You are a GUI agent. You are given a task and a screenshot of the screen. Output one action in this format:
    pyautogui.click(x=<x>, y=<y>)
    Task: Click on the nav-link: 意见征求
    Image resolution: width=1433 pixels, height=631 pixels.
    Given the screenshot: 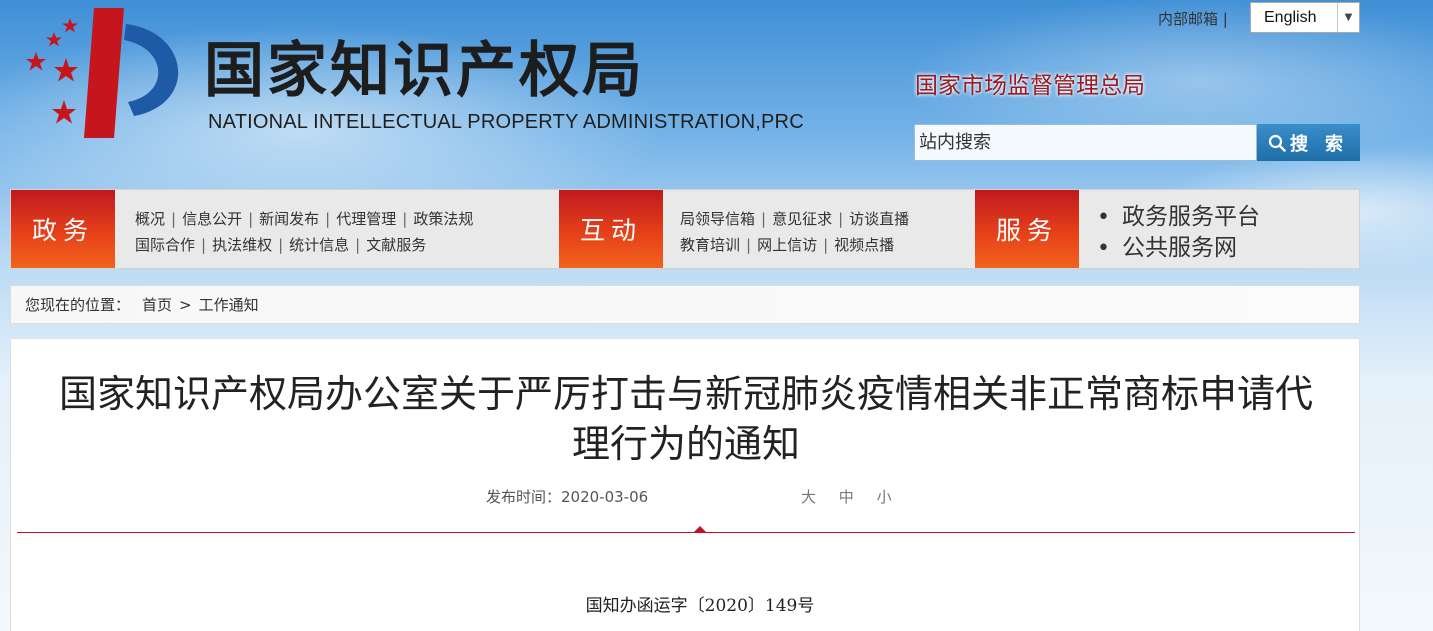 What is the action you would take?
    pyautogui.click(x=802, y=219)
    